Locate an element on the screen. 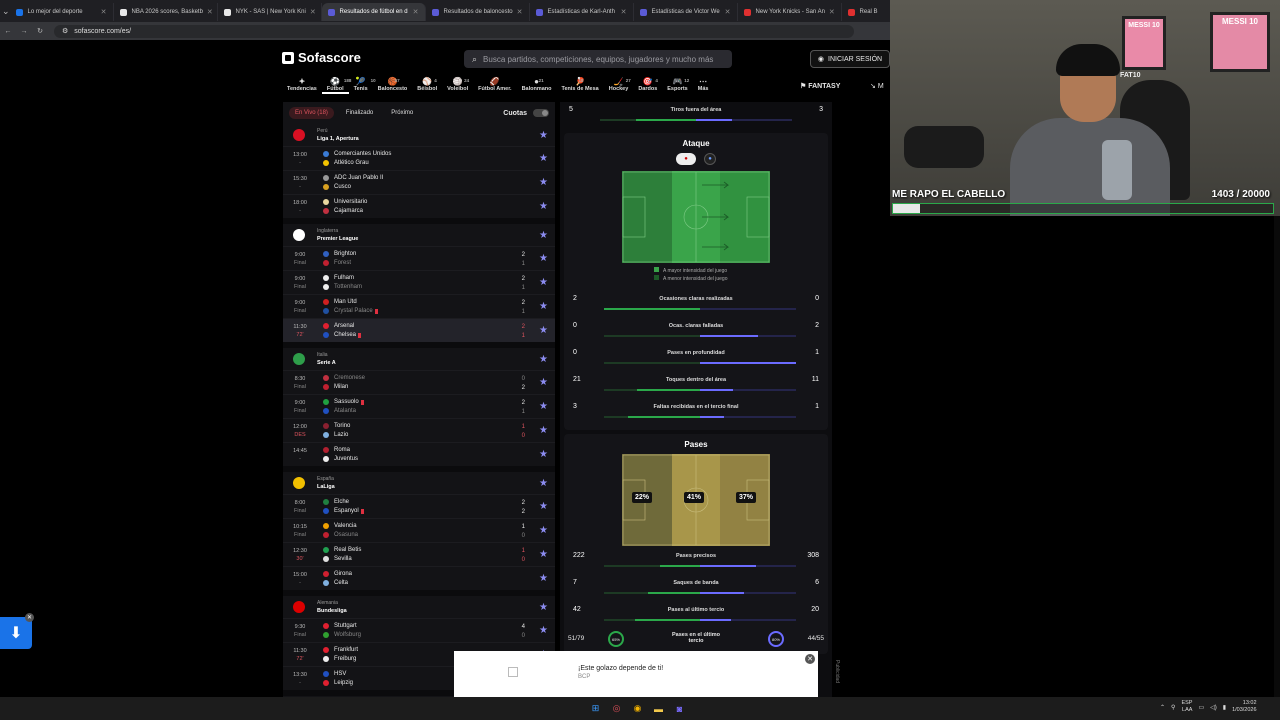 The image size is (1280, 720). tab-live: En Vivo (18) is located at coordinates (311, 113).